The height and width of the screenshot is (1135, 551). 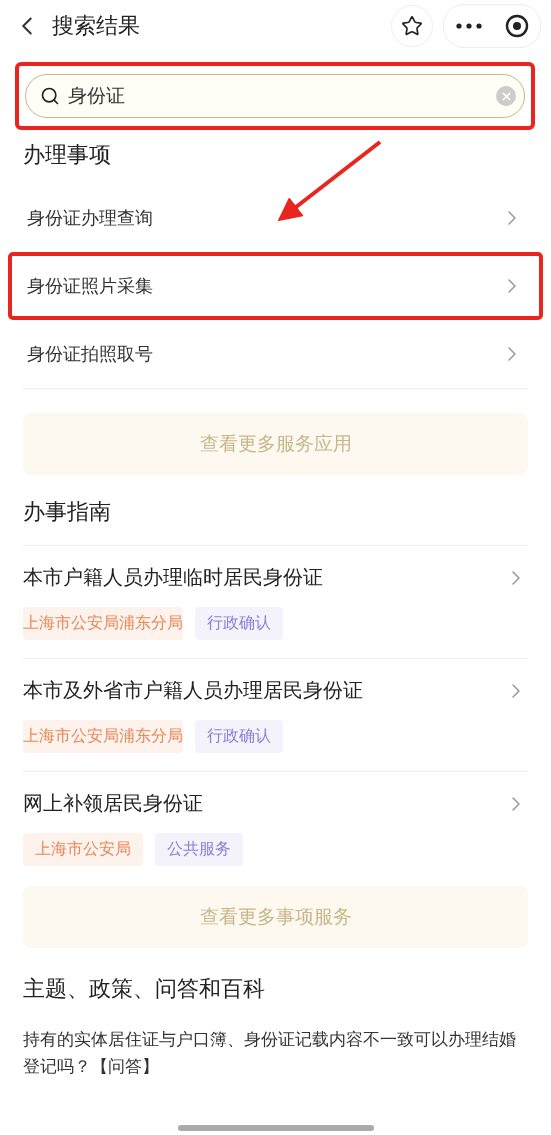 I want to click on section-heading: 办理事项, so click(x=67, y=155).